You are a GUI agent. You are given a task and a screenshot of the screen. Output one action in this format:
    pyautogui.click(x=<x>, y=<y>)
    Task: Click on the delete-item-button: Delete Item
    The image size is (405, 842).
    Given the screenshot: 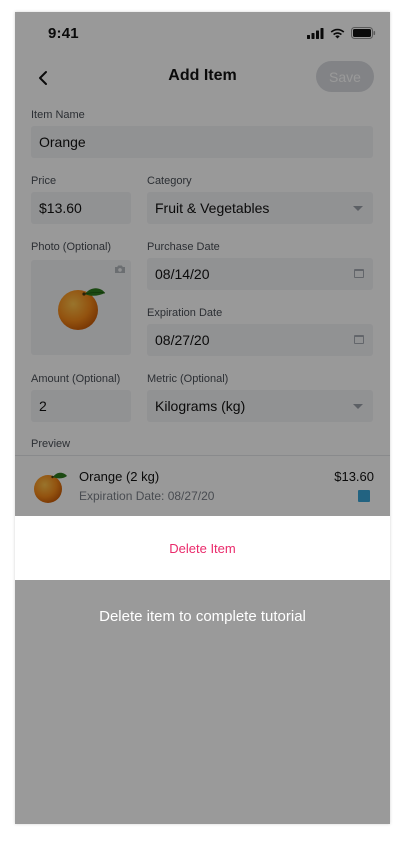 What is the action you would take?
    pyautogui.click(x=202, y=548)
    